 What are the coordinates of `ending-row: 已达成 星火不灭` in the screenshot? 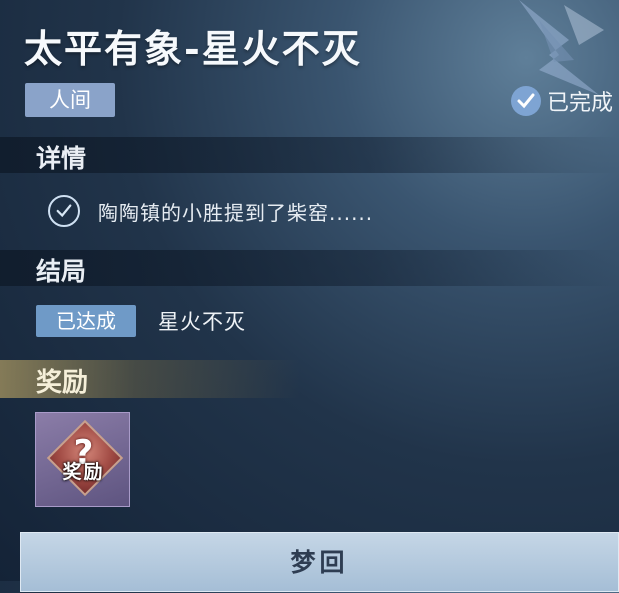 It's located at (141, 321).